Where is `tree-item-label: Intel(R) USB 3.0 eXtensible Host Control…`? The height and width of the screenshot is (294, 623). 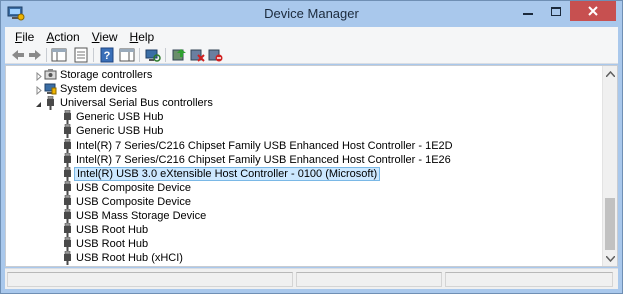
tree-item-label: Intel(R) USB 3.0 eXtensible Host Control… is located at coordinates (227, 173).